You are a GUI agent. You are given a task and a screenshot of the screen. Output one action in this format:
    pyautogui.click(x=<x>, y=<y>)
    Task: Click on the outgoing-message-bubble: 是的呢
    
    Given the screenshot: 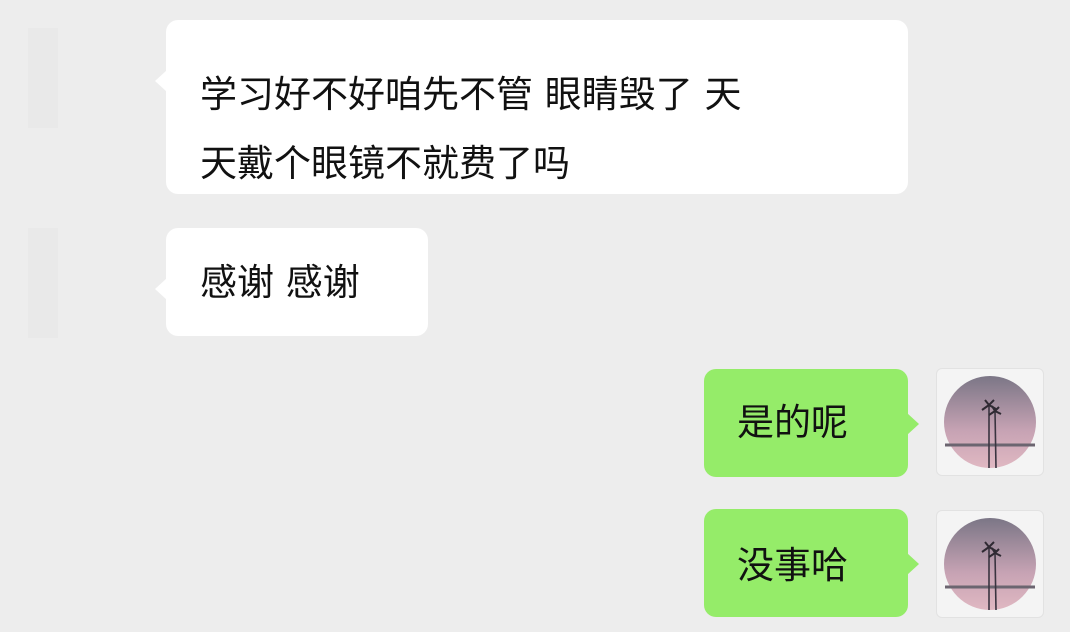 What is the action you would take?
    pyautogui.click(x=811, y=423)
    